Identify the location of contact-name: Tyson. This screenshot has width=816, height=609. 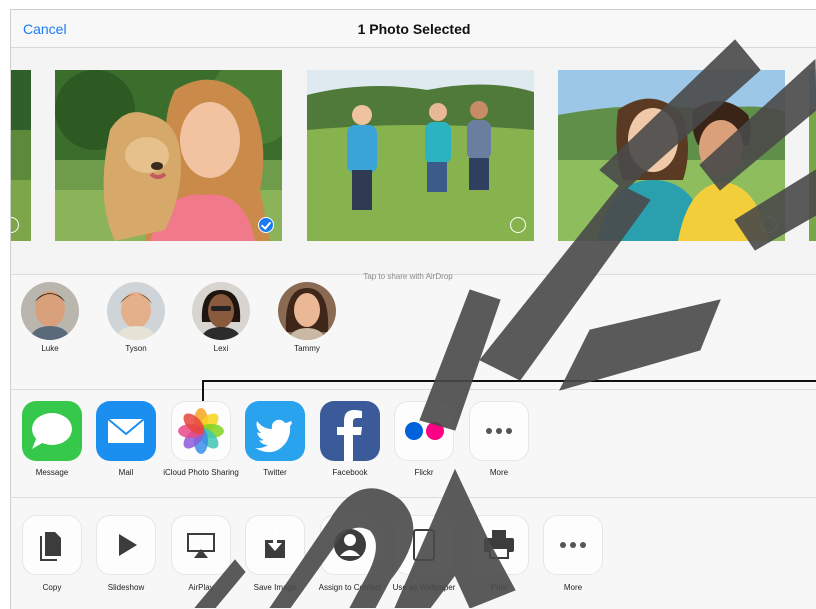
(136, 348).